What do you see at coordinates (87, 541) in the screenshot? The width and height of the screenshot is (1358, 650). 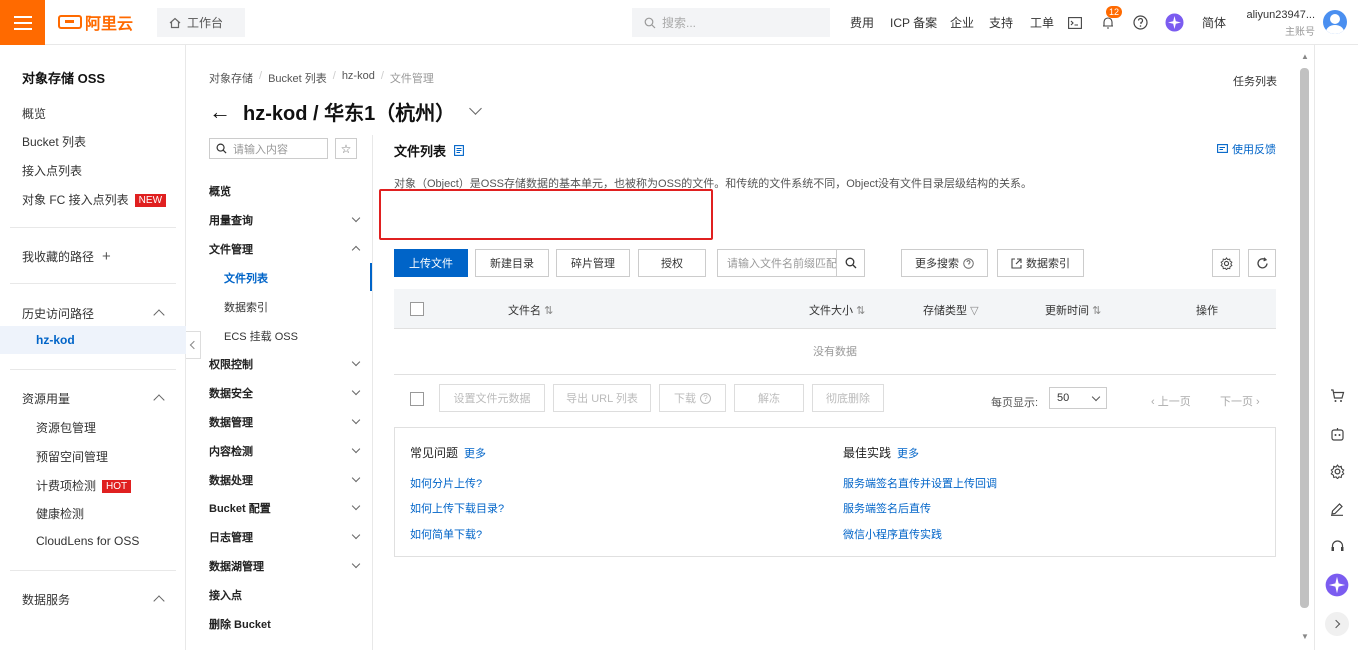 I see `sidebar-item-cloudlens: CloudLens for OSS` at bounding box center [87, 541].